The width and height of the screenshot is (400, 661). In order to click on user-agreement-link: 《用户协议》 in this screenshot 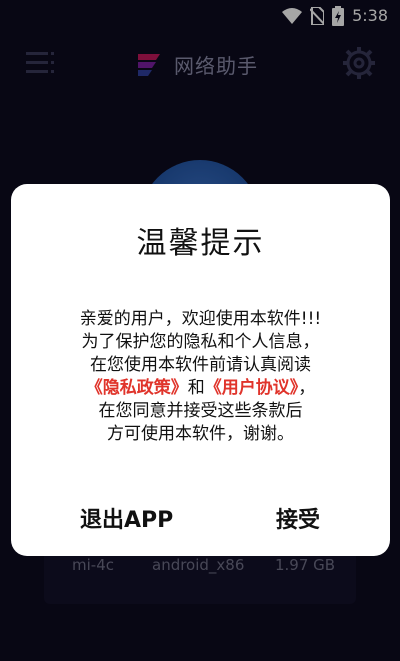, I will do `click(252, 388)`.